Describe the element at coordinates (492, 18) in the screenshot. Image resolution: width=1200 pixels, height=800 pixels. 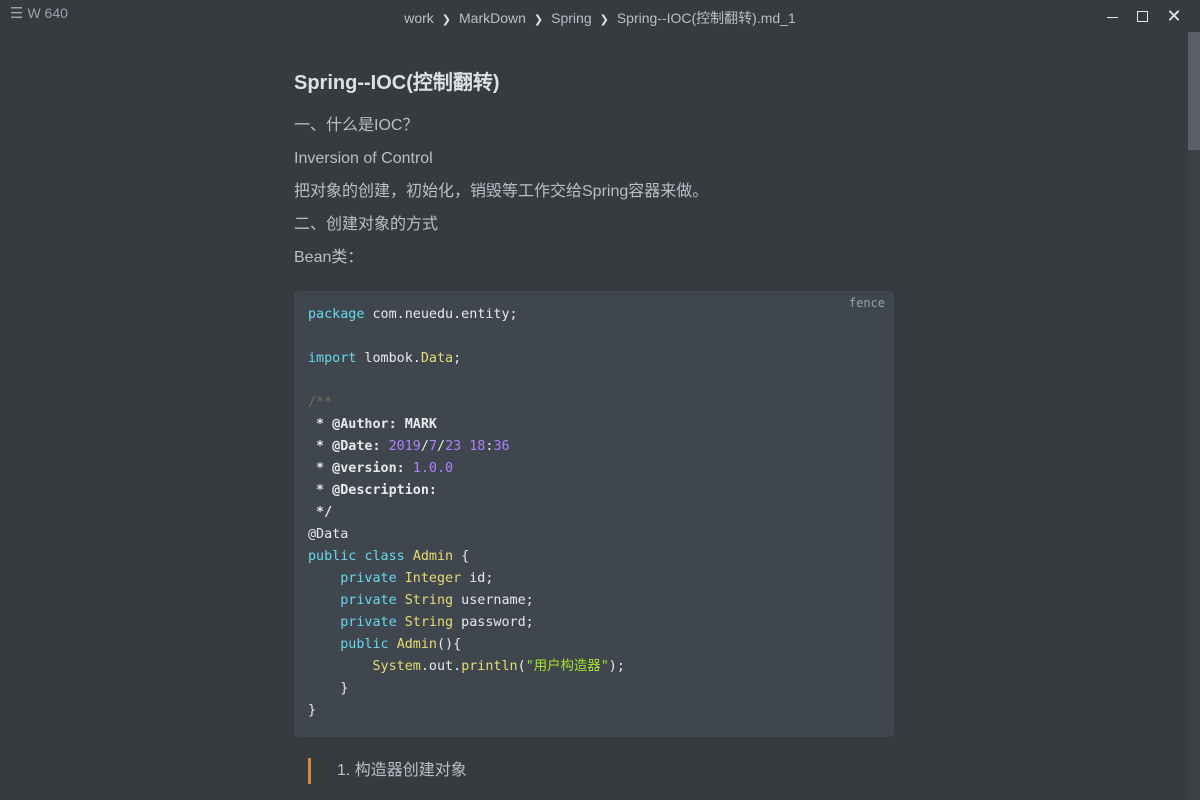
I see `breadcrumb-item-markdown: MarkDown` at that location.